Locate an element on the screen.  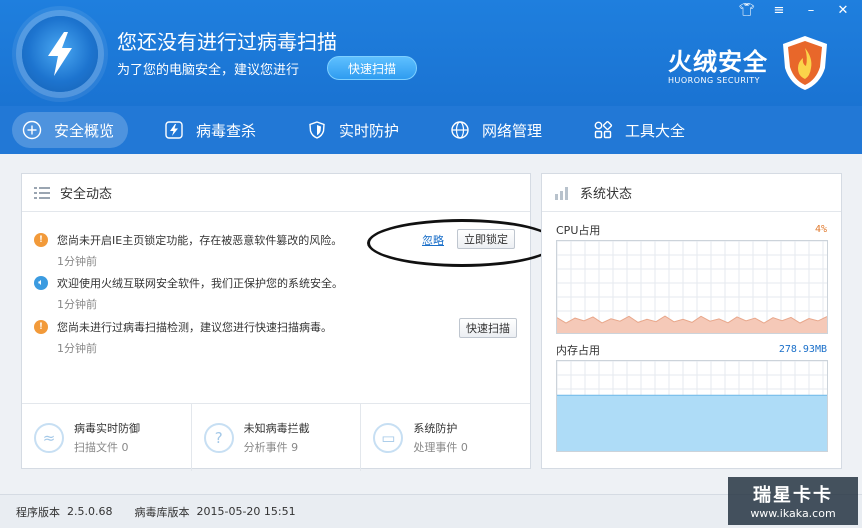
grid-icon is located at coordinates (603, 129).